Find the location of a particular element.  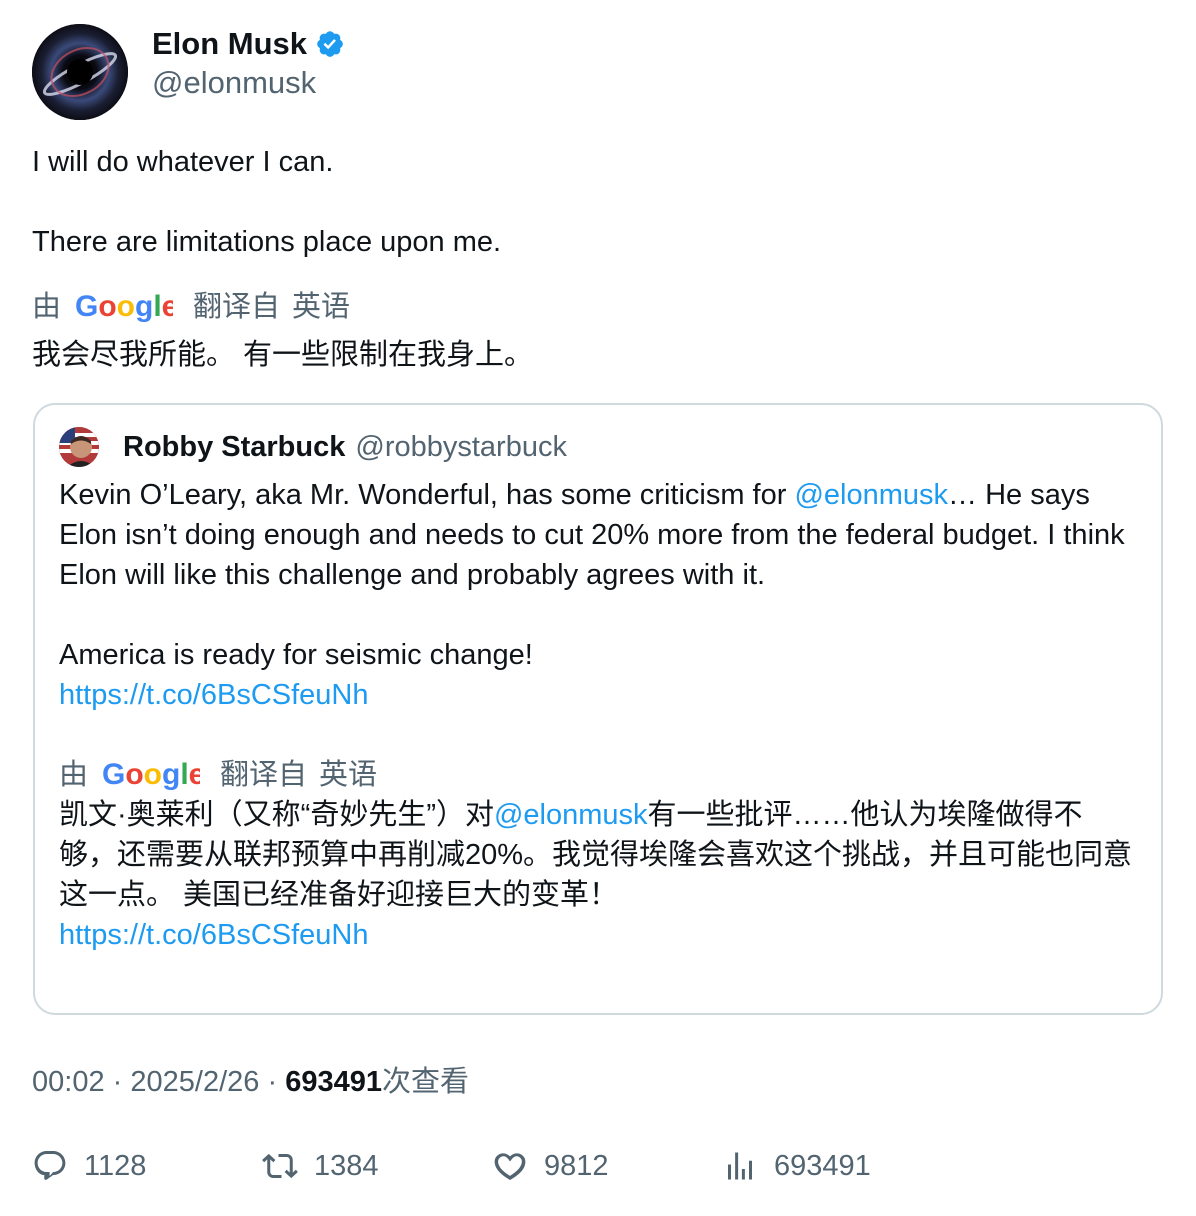

author-avatar is located at coordinates (80, 72).